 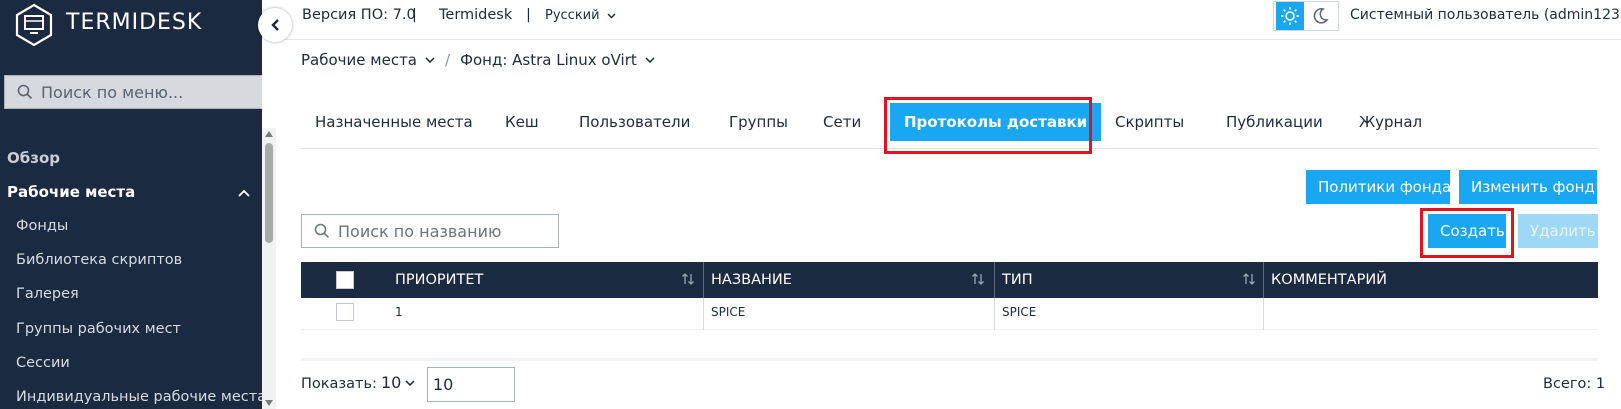 I want to click on sidebar-item-individual-workplaces: Индивидуальные рабочие места, so click(x=139, y=397).